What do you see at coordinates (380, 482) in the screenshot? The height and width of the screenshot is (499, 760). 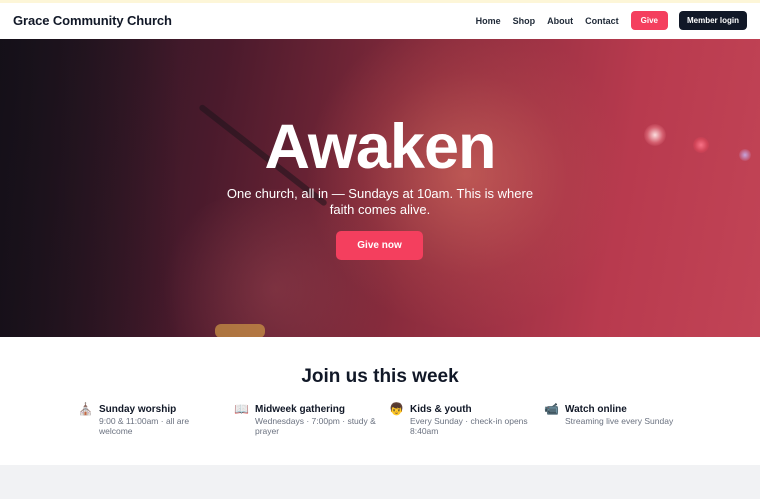 I see `lower-section-band` at bounding box center [380, 482].